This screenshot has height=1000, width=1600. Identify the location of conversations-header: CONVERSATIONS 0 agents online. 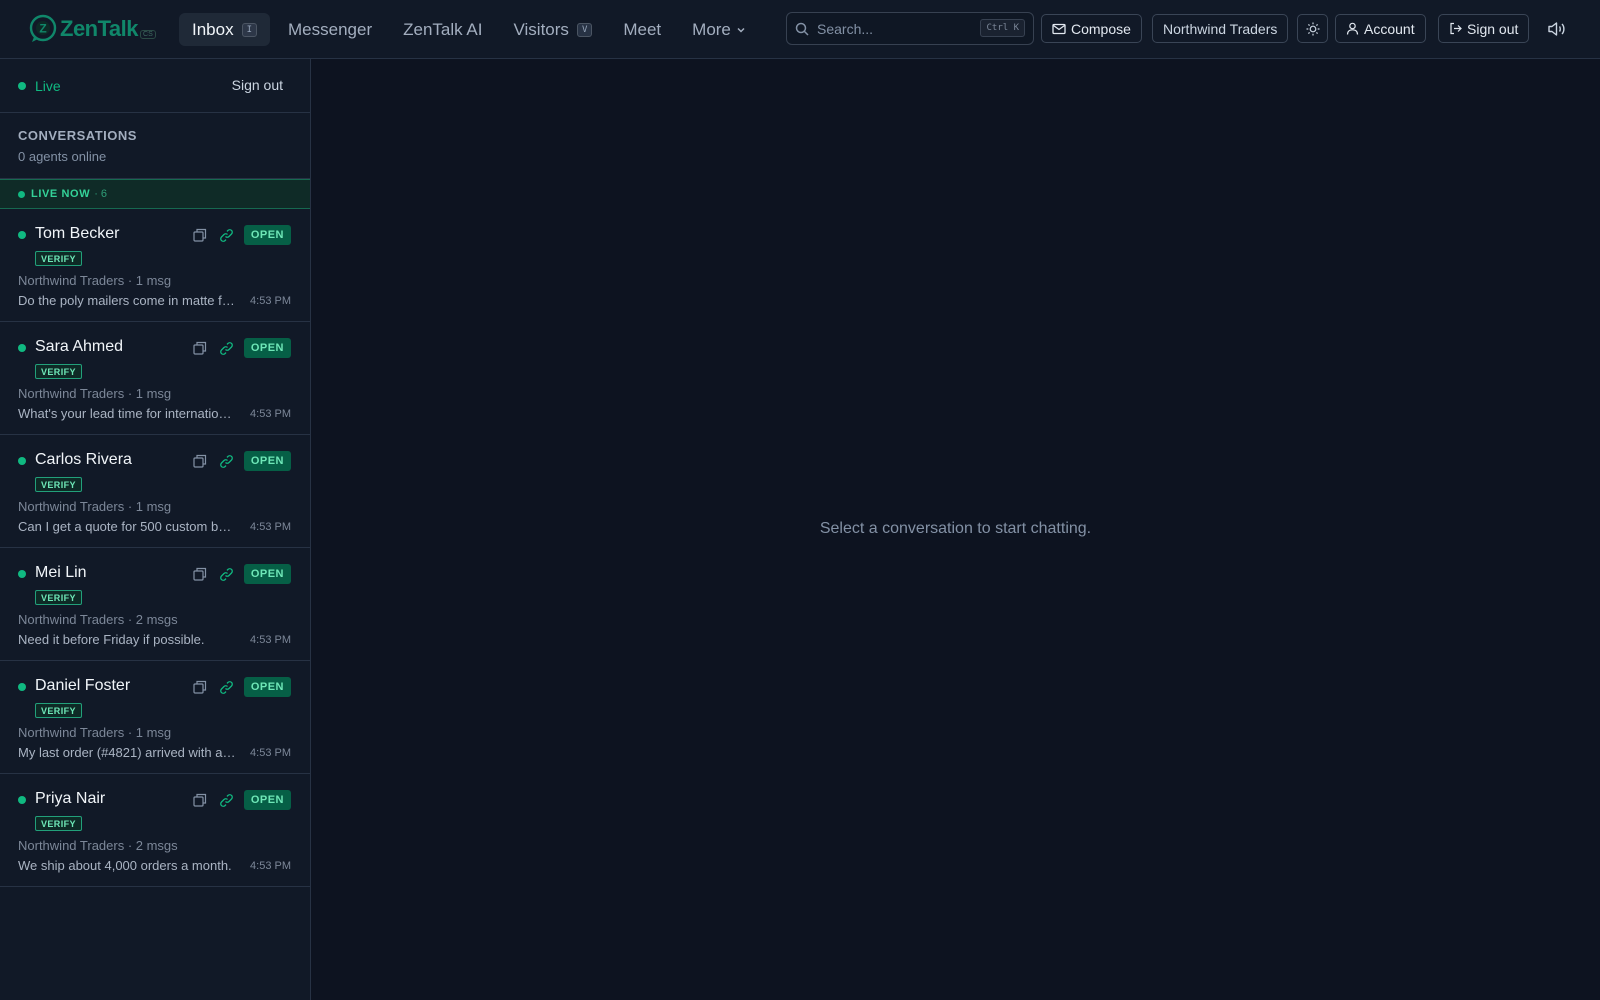
(155, 146).